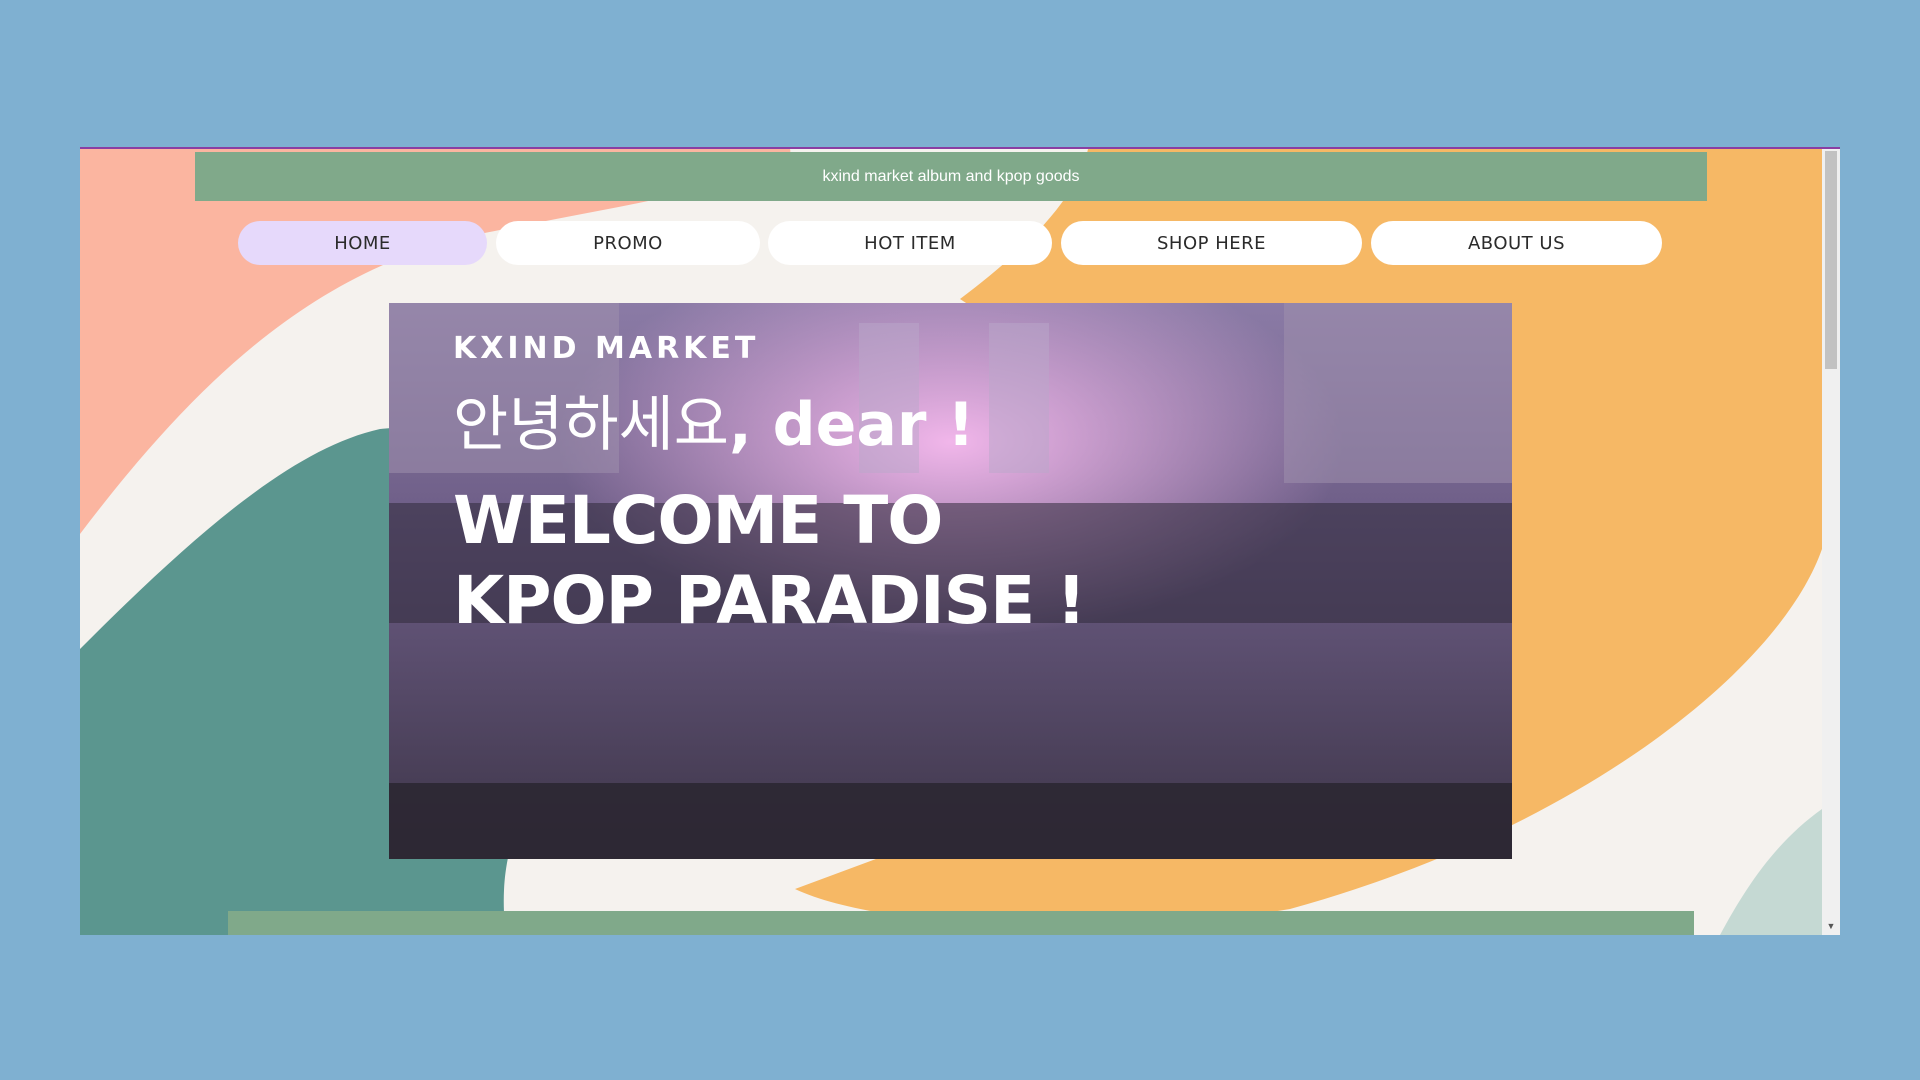 Image resolution: width=1920 pixels, height=1080 pixels. What do you see at coordinates (1831, 260) in the screenshot?
I see `scrollbar-thumb` at bounding box center [1831, 260].